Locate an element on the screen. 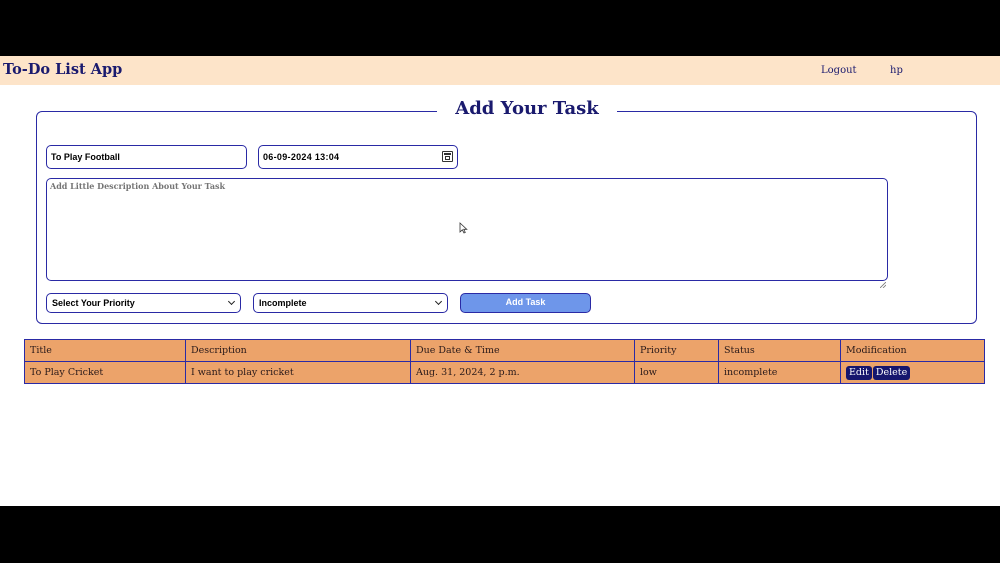  mouse-cursor-icon is located at coordinates (463, 226).